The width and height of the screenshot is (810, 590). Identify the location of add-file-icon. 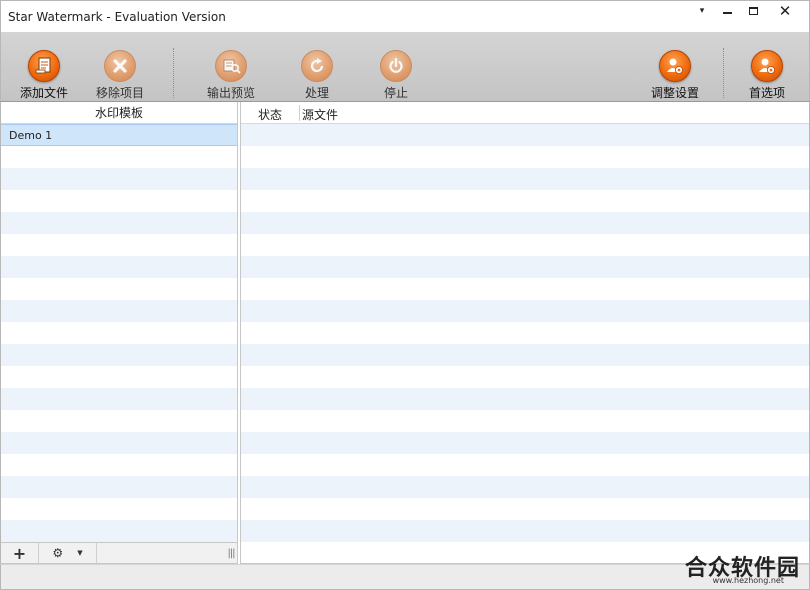
(44, 66).